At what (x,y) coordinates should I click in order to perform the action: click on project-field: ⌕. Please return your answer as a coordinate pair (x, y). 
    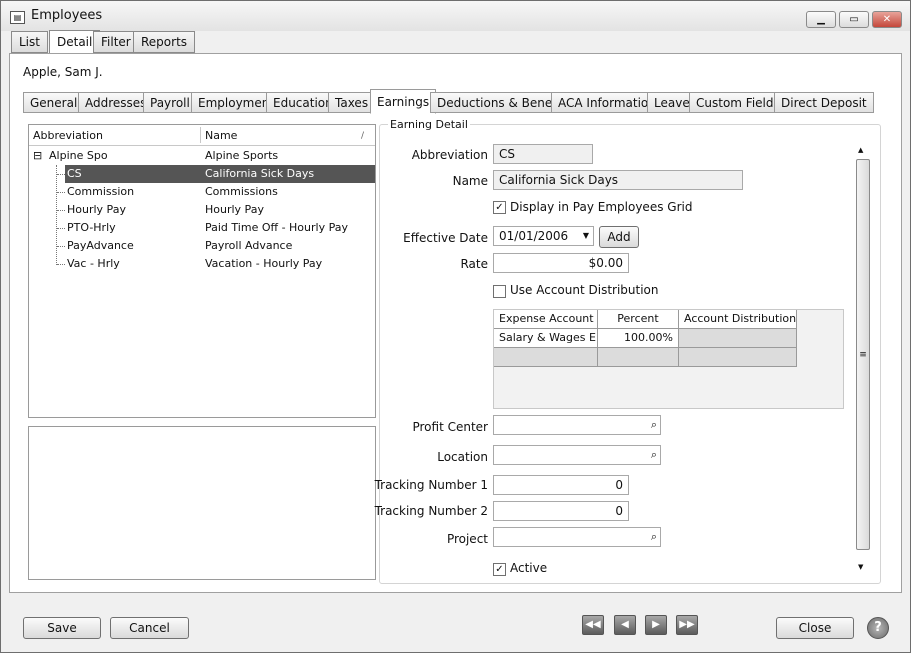
    Looking at the image, I should click on (577, 537).